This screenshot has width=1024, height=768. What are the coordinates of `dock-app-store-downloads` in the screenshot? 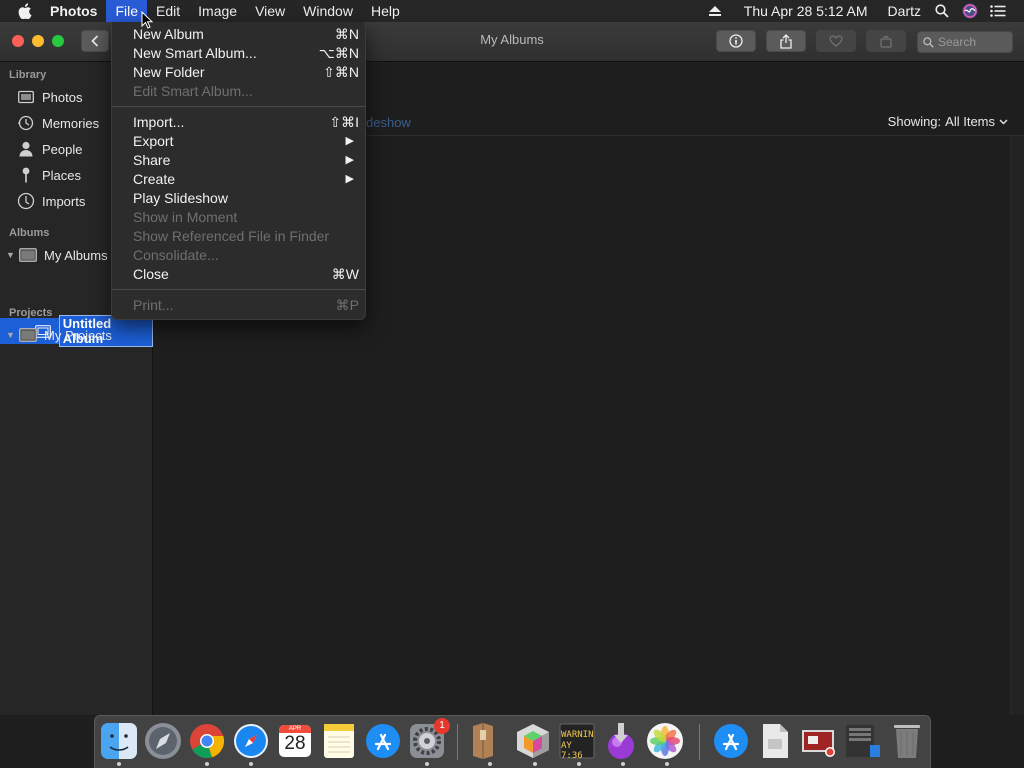 It's located at (731, 741).